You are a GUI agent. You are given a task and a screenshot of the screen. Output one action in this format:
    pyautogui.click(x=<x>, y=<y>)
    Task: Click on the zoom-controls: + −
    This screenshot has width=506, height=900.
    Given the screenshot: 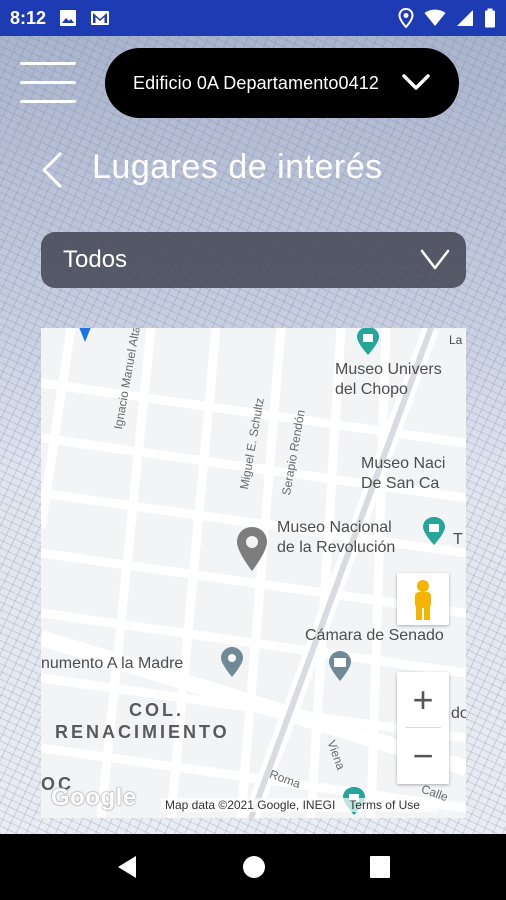 What is the action you would take?
    pyautogui.click(x=423, y=728)
    